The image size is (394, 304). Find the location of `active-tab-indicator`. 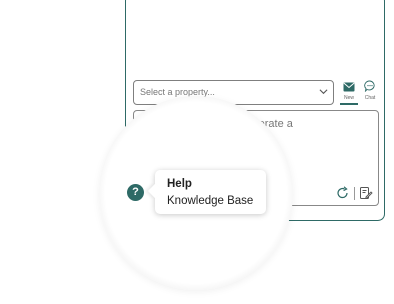

active-tab-indicator is located at coordinates (349, 104).